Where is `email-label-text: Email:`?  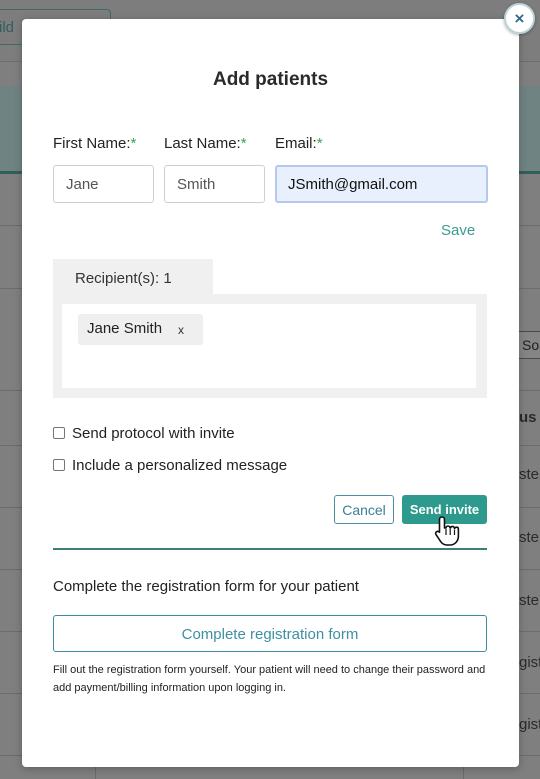 email-label-text: Email: is located at coordinates (296, 143).